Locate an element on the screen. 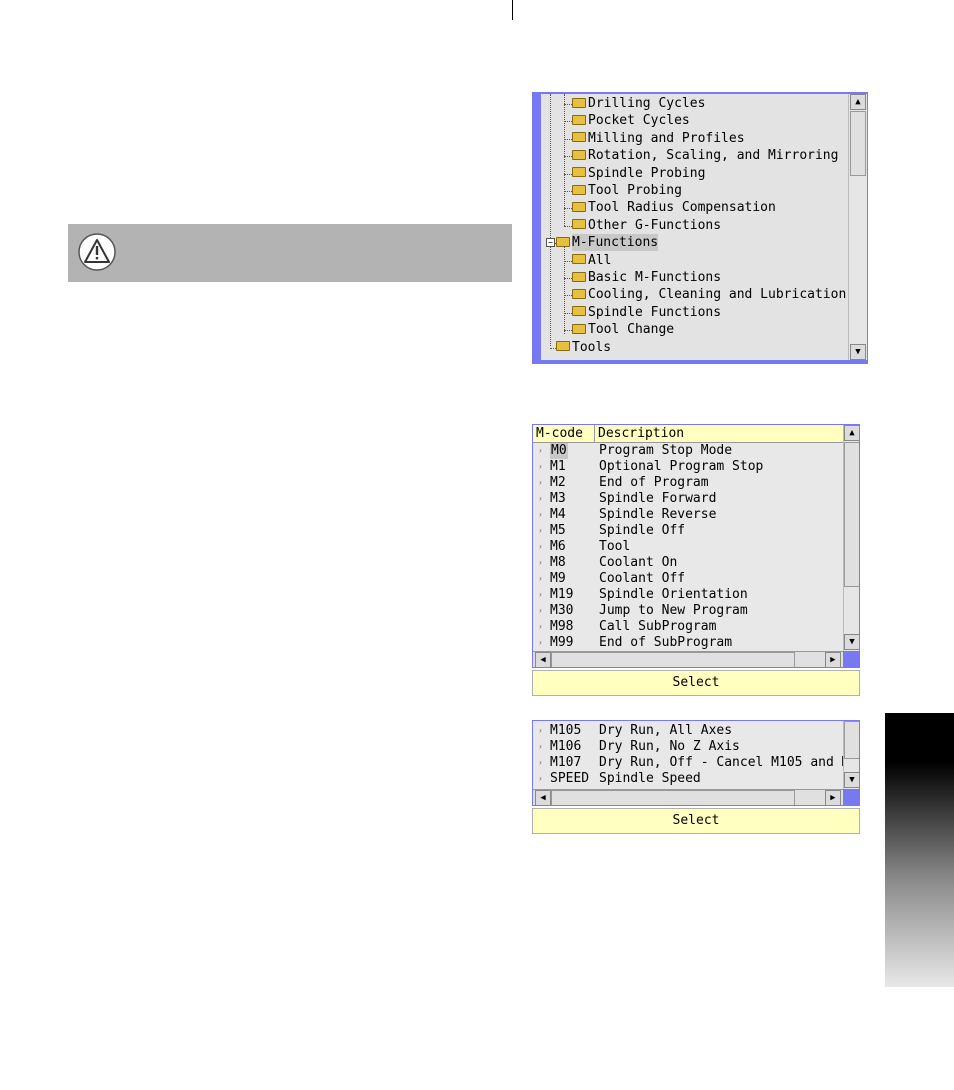  tree-item: Tools is located at coordinates (583, 347).